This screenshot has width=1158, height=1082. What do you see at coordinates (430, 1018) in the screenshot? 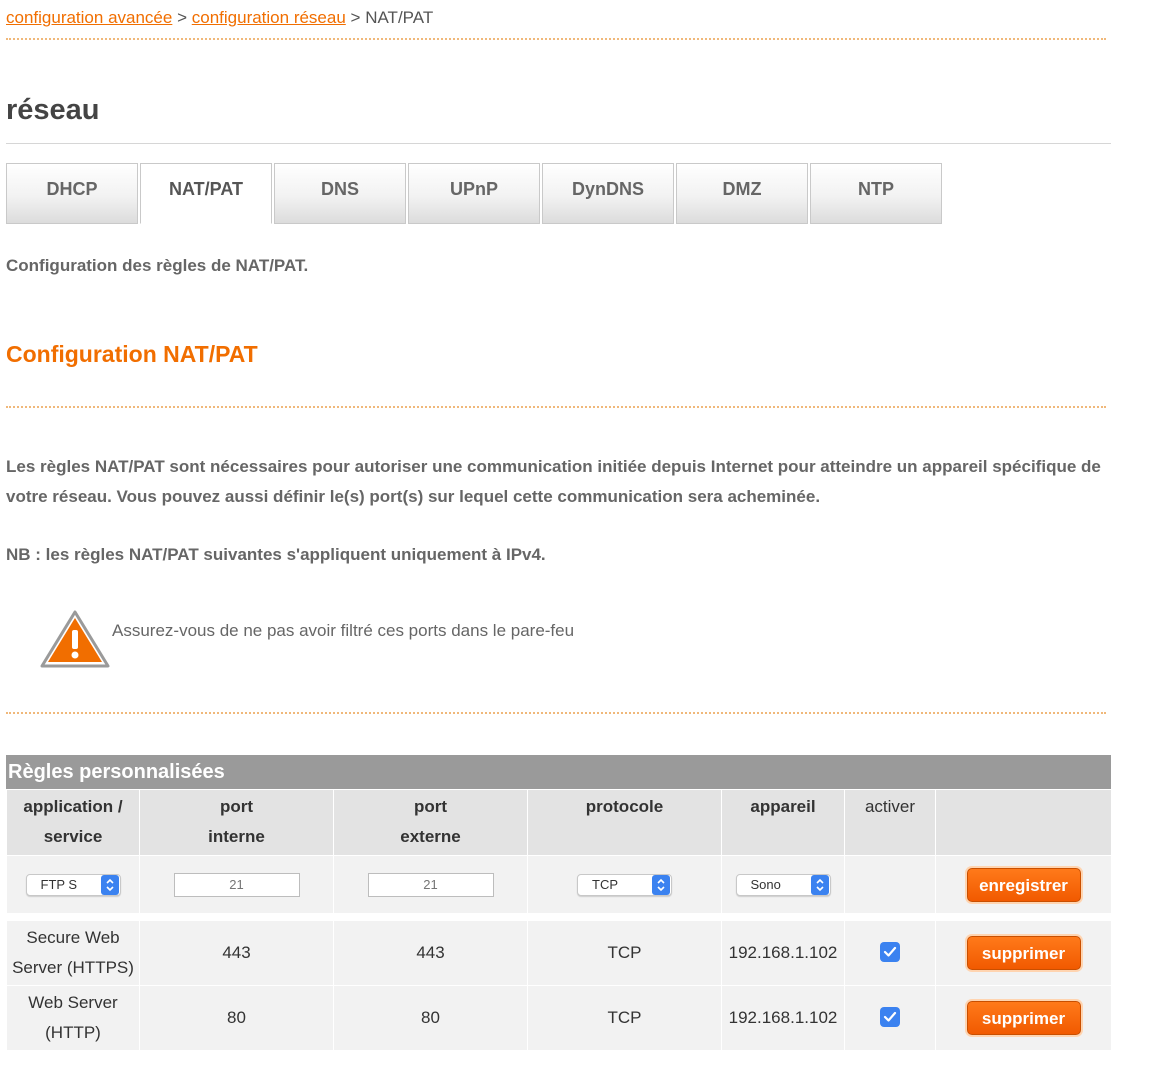
I see `cell-port-externe: 80` at bounding box center [430, 1018].